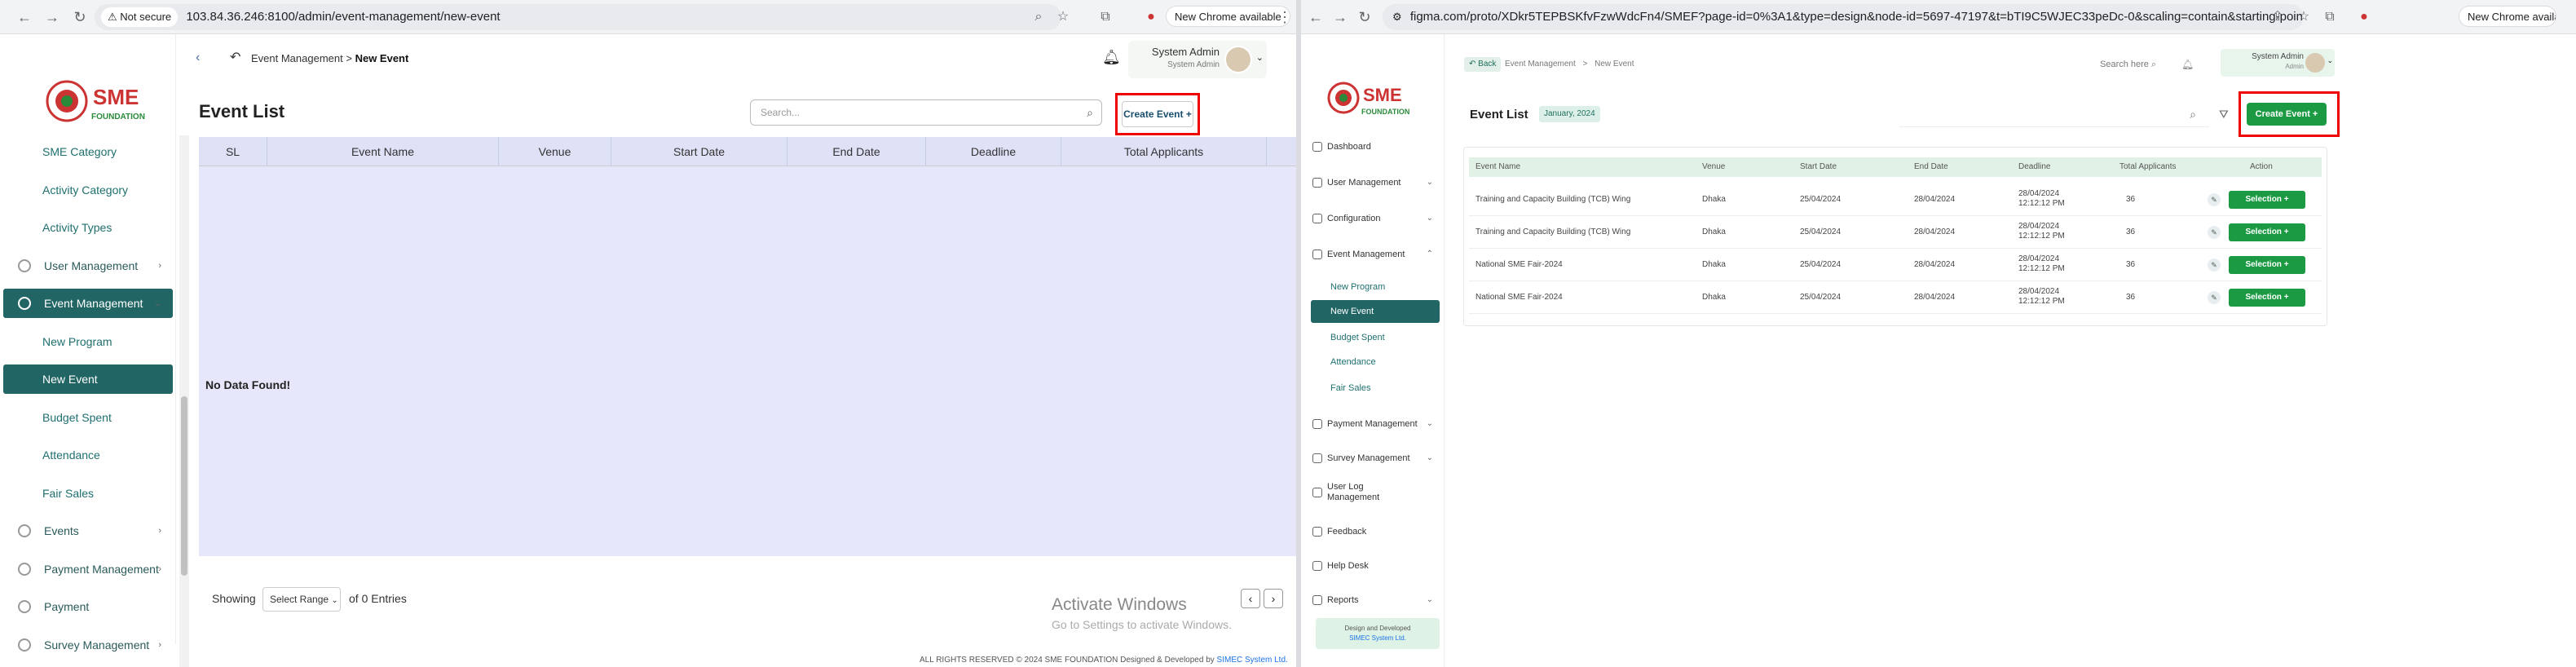 Image resolution: width=2576 pixels, height=667 pixels. I want to click on chevron-icon: ⌃, so click(1429, 254).